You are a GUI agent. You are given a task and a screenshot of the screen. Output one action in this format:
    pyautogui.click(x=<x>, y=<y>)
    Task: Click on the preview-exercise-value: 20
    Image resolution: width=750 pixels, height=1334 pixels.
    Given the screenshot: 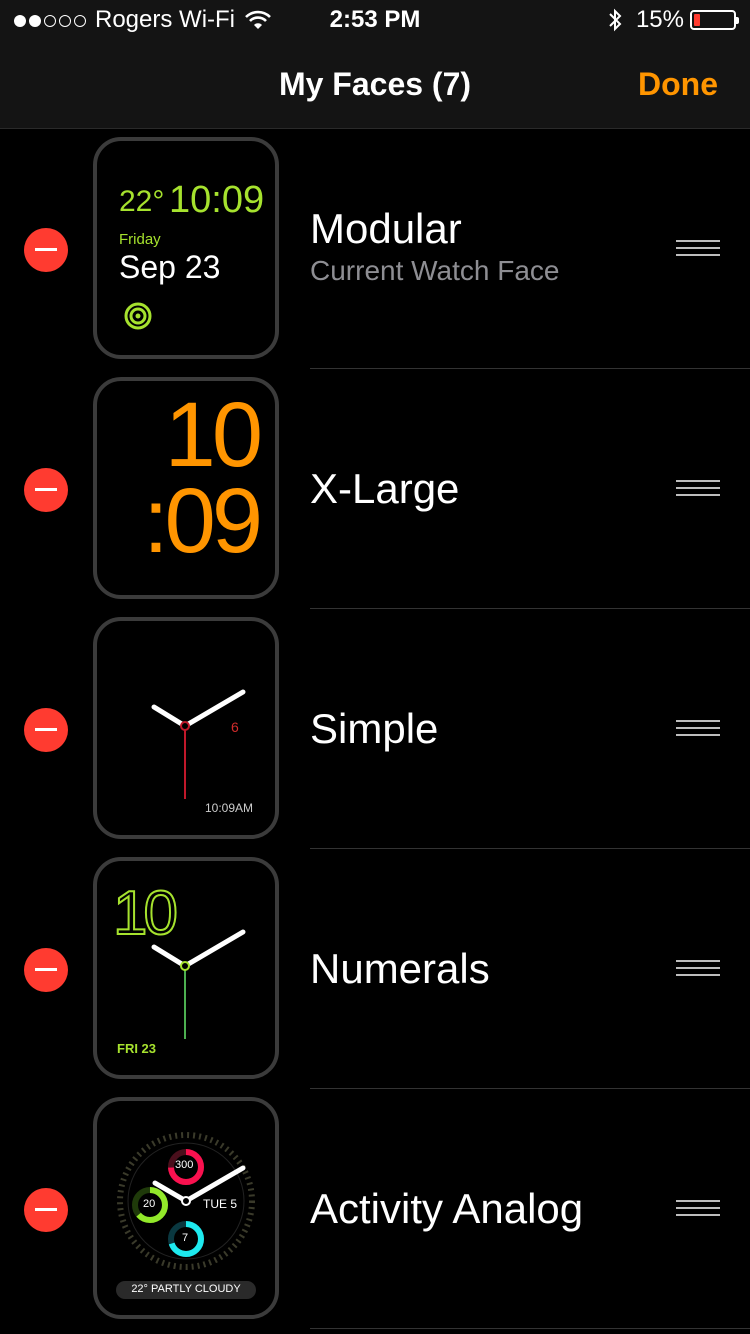 What is the action you would take?
    pyautogui.click(x=149, y=1204)
    